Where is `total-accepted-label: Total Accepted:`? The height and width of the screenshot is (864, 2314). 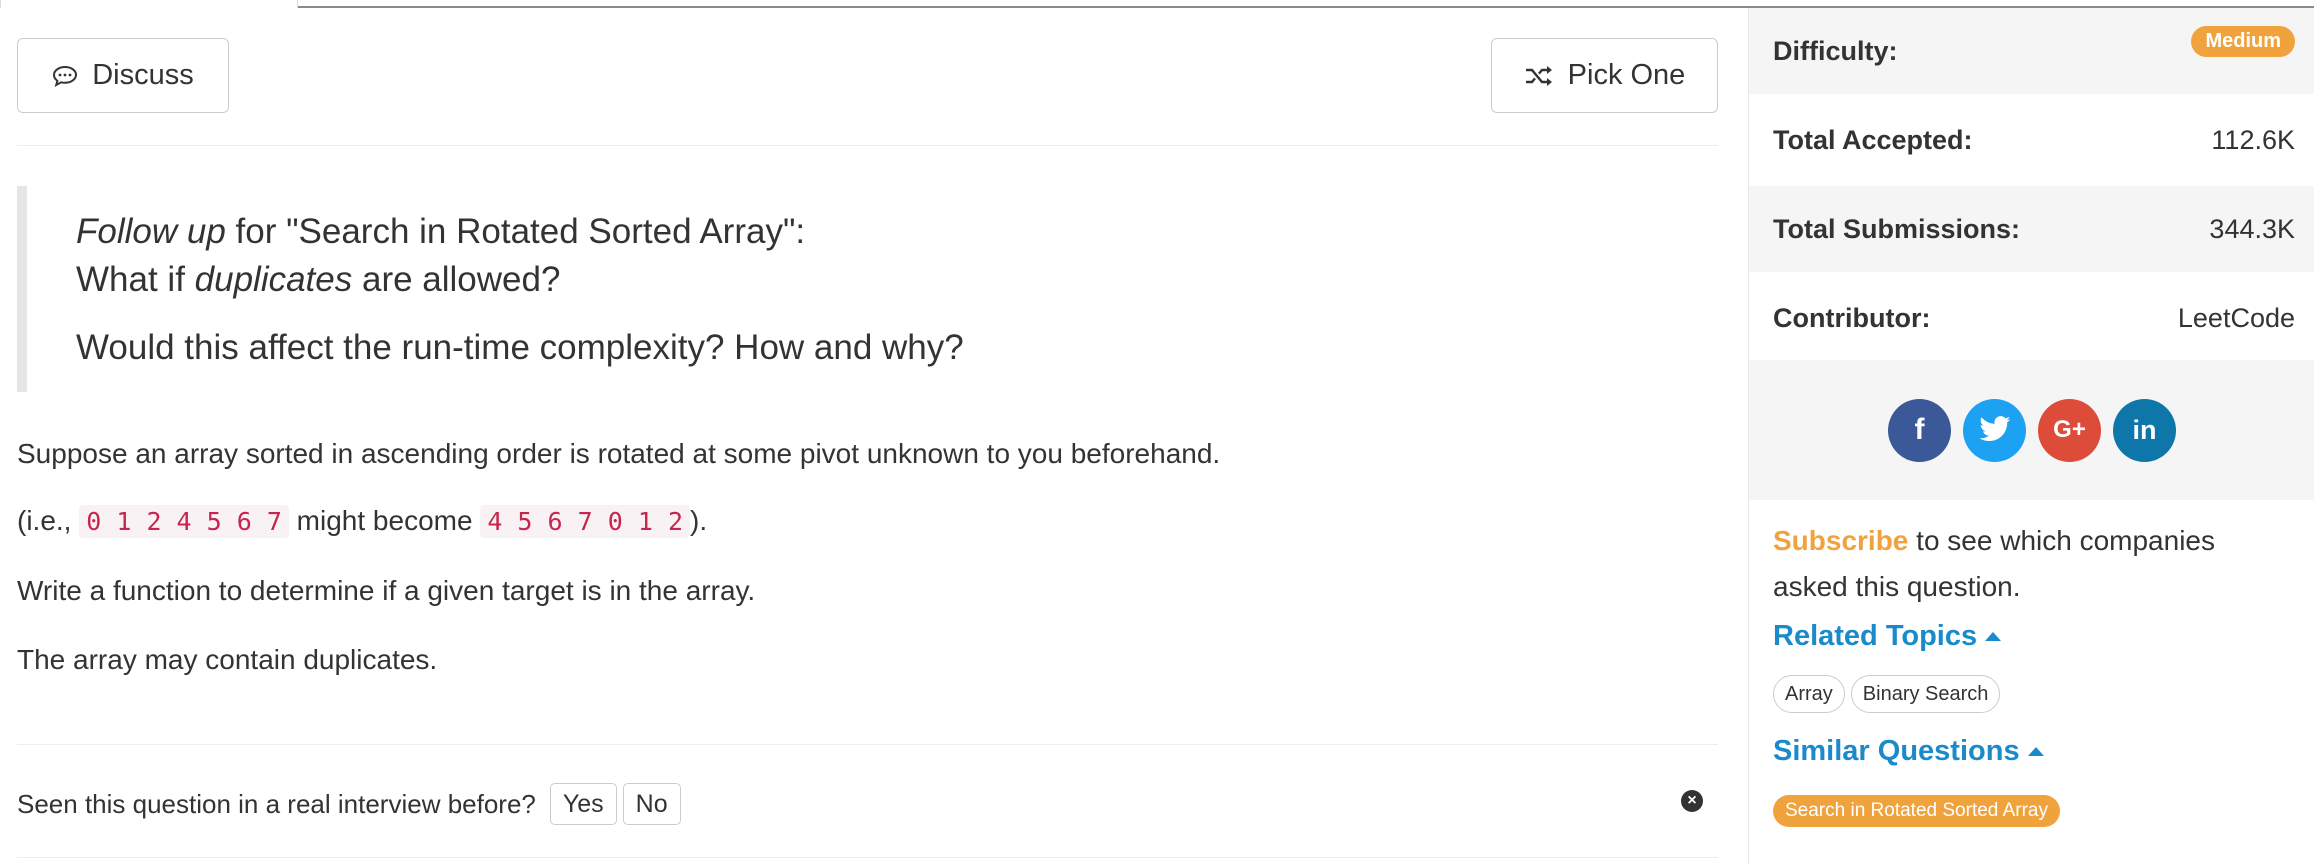 total-accepted-label: Total Accepted: is located at coordinates (1873, 139).